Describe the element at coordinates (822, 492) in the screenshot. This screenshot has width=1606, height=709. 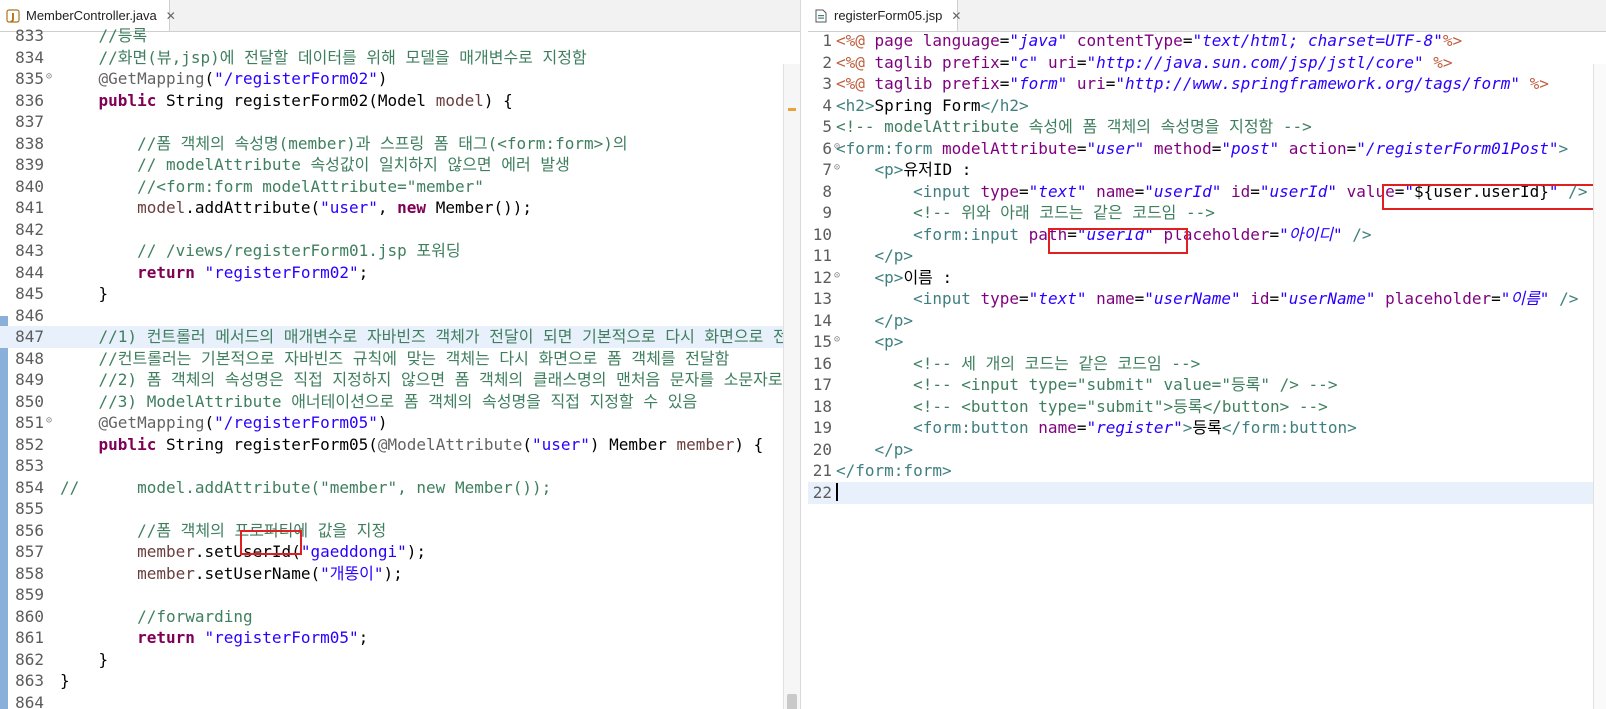
I see `line-number: 22` at that location.